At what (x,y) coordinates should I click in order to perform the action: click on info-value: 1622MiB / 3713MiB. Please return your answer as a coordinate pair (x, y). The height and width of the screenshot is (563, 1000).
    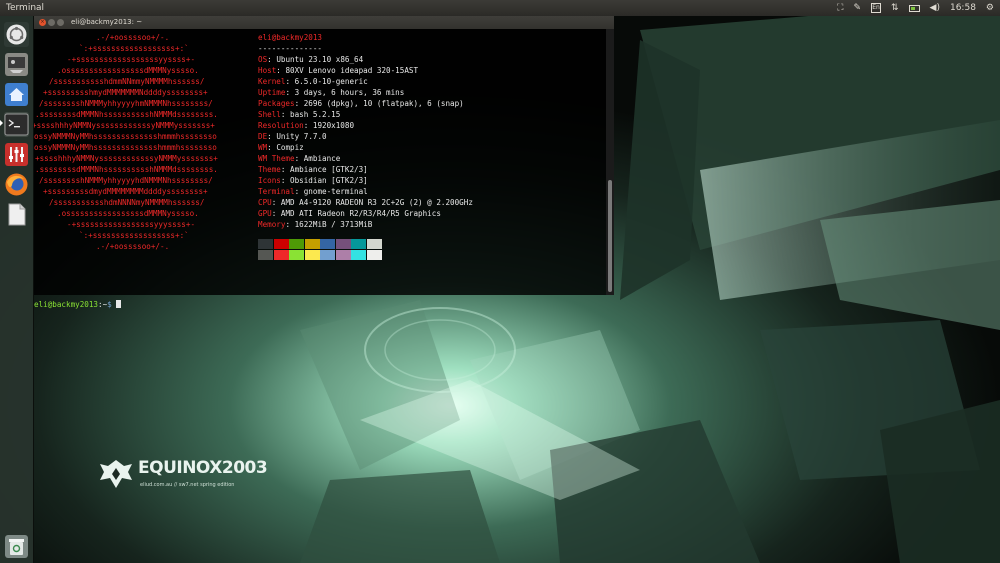
    Looking at the image, I should click on (333, 224).